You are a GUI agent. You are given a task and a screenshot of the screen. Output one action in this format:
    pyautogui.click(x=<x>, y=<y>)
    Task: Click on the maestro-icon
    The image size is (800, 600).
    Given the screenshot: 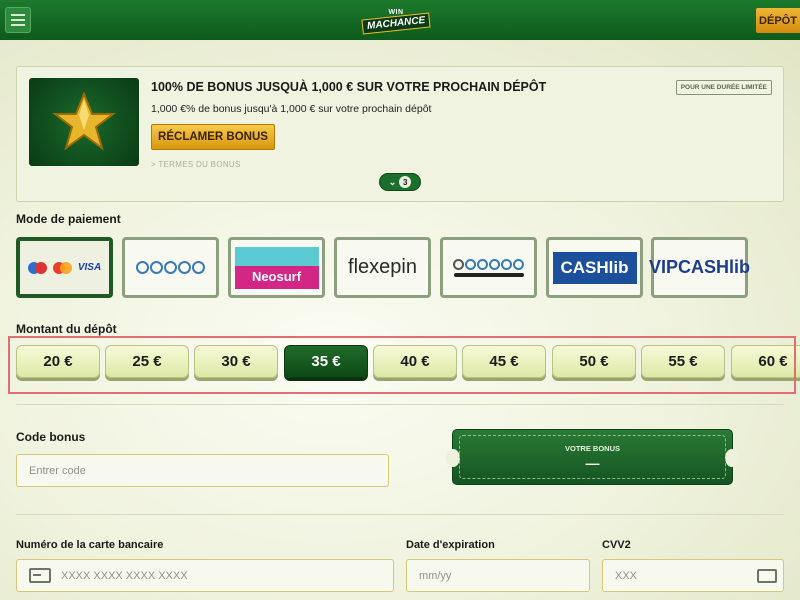 What is the action you would take?
    pyautogui.click(x=37, y=267)
    